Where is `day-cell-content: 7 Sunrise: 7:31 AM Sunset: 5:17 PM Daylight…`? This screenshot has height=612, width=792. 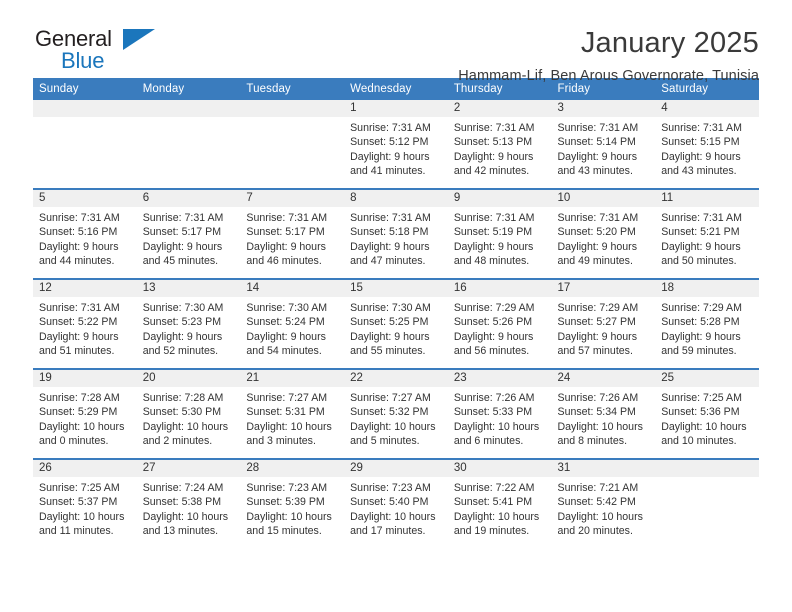 day-cell-content: 7 Sunrise: 7:31 AM Sunset: 5:17 PM Daylight… is located at coordinates (292, 234).